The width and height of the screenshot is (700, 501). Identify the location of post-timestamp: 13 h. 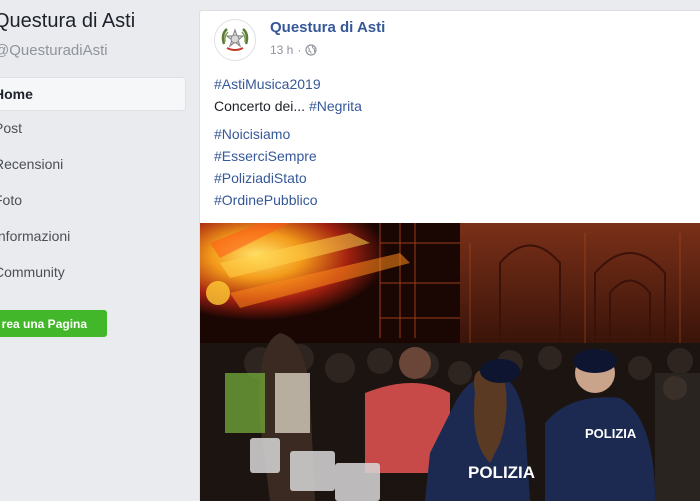
(281, 50).